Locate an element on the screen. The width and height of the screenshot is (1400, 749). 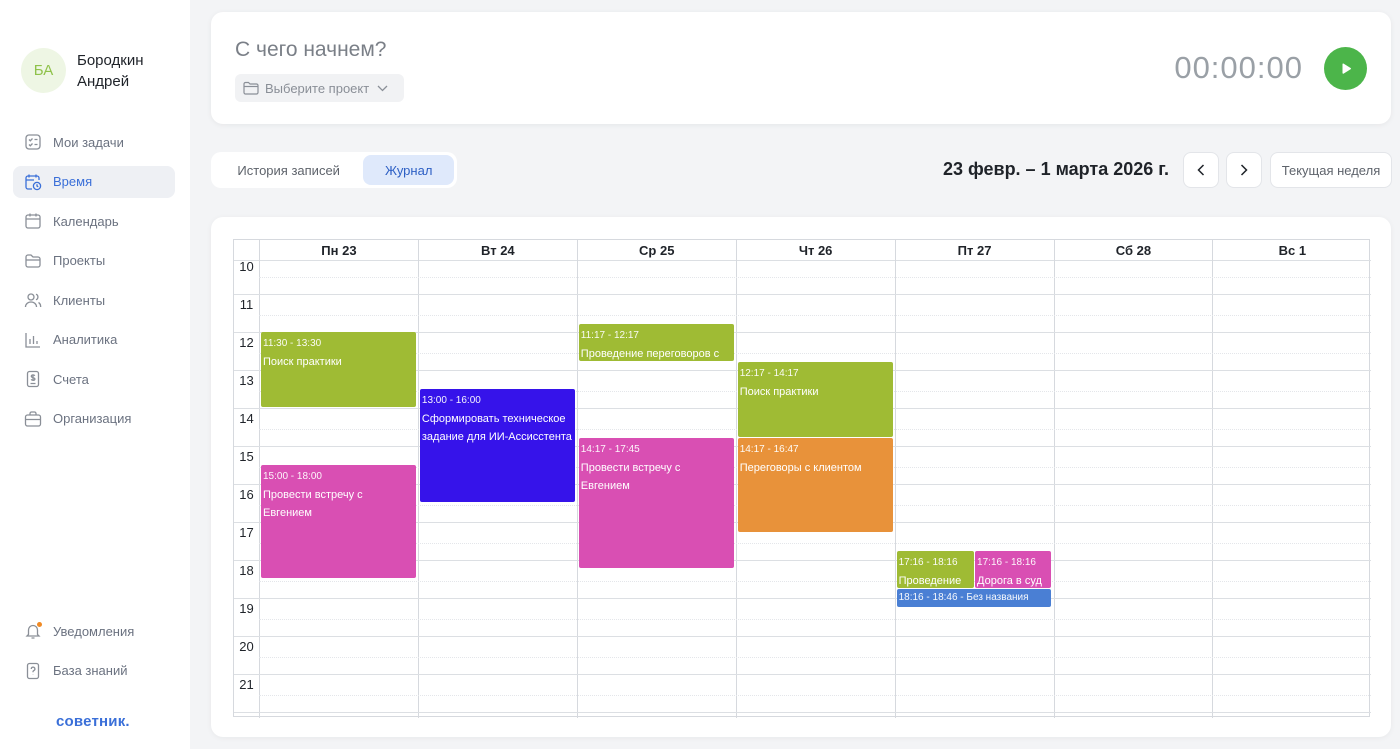
date-range-title: 23 февр. – 1 марта 2026 г. is located at coordinates (1055, 169).